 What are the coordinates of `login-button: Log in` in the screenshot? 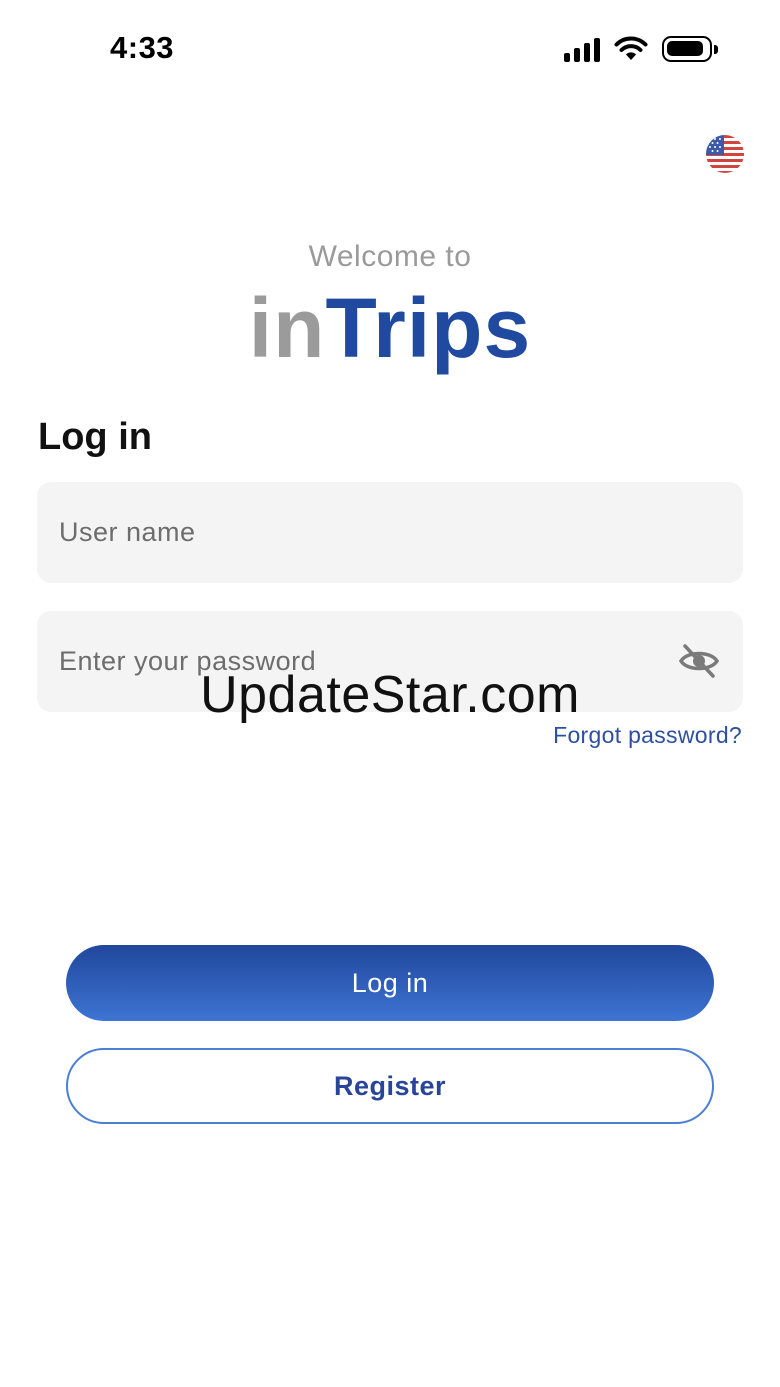 It's located at (390, 983).